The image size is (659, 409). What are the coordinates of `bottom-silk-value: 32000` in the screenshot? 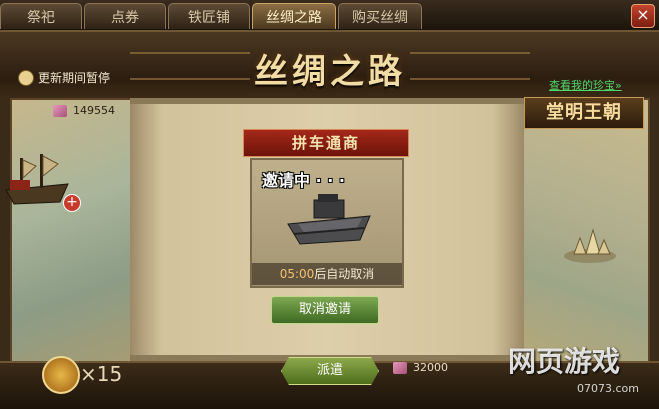 It's located at (430, 367).